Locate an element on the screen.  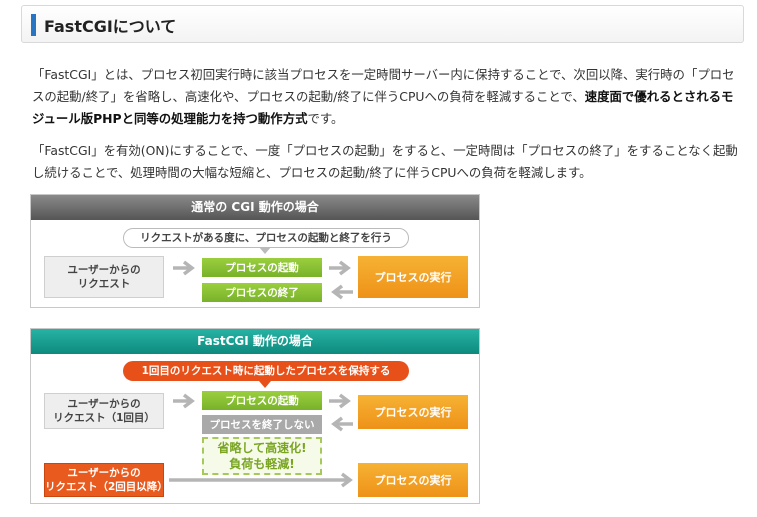
fastcgi-user-request-first-box: ユーザーからのリクエスト（1回目） is located at coordinates (104, 411).